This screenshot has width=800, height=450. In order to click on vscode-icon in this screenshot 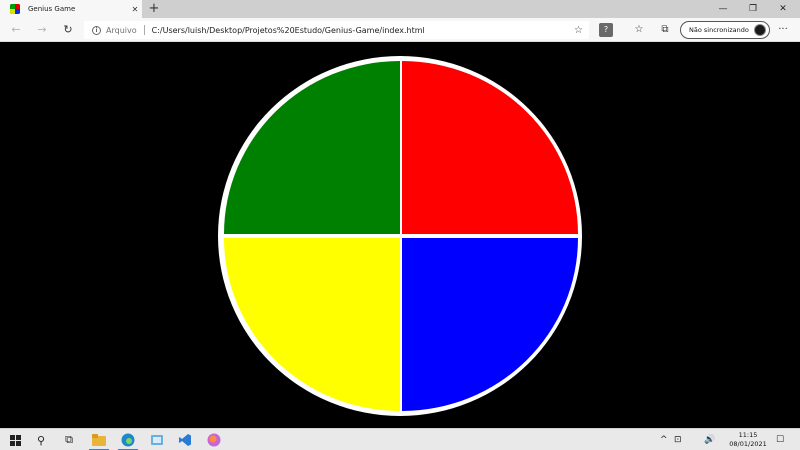, I will do `click(185, 440)`.